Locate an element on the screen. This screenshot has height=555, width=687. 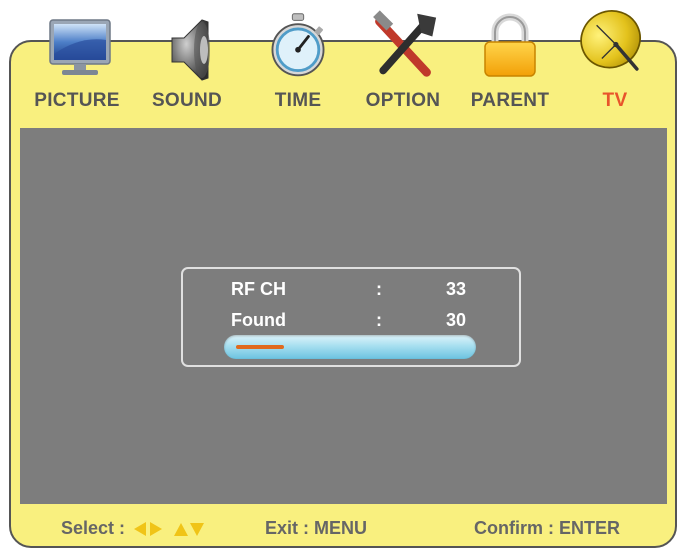
stopwatch-icon is located at coordinates (298, 45).